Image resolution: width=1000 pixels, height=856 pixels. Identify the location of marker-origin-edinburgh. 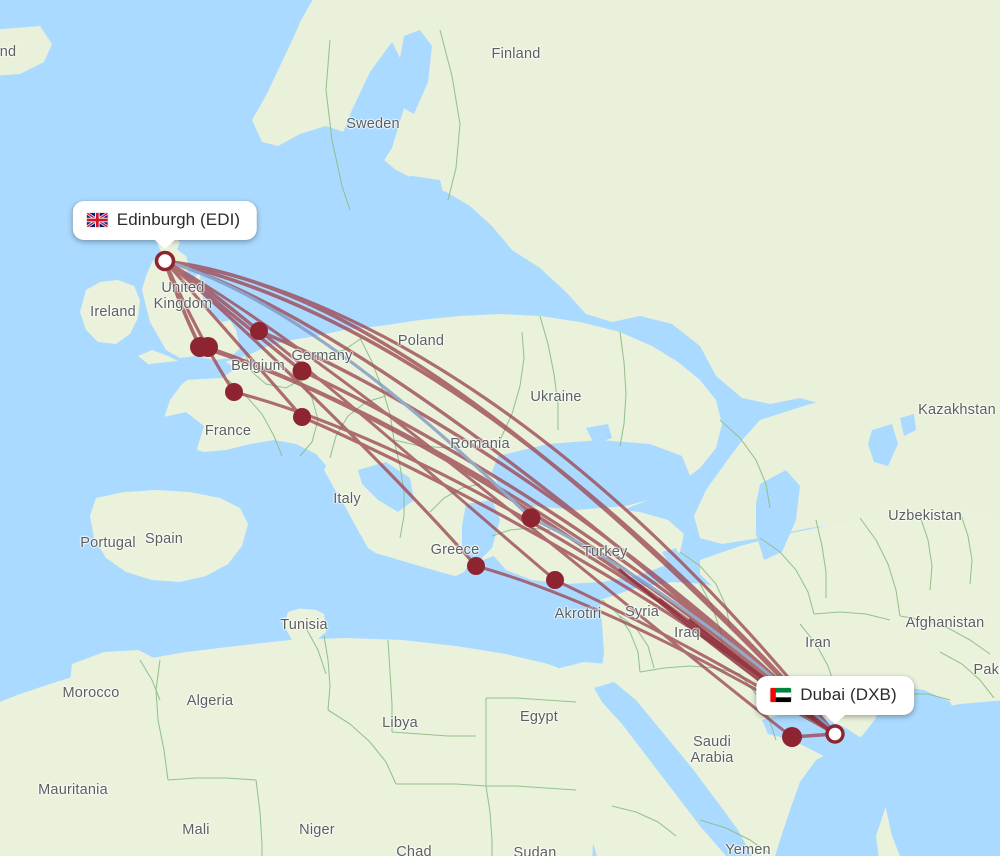
(165, 261).